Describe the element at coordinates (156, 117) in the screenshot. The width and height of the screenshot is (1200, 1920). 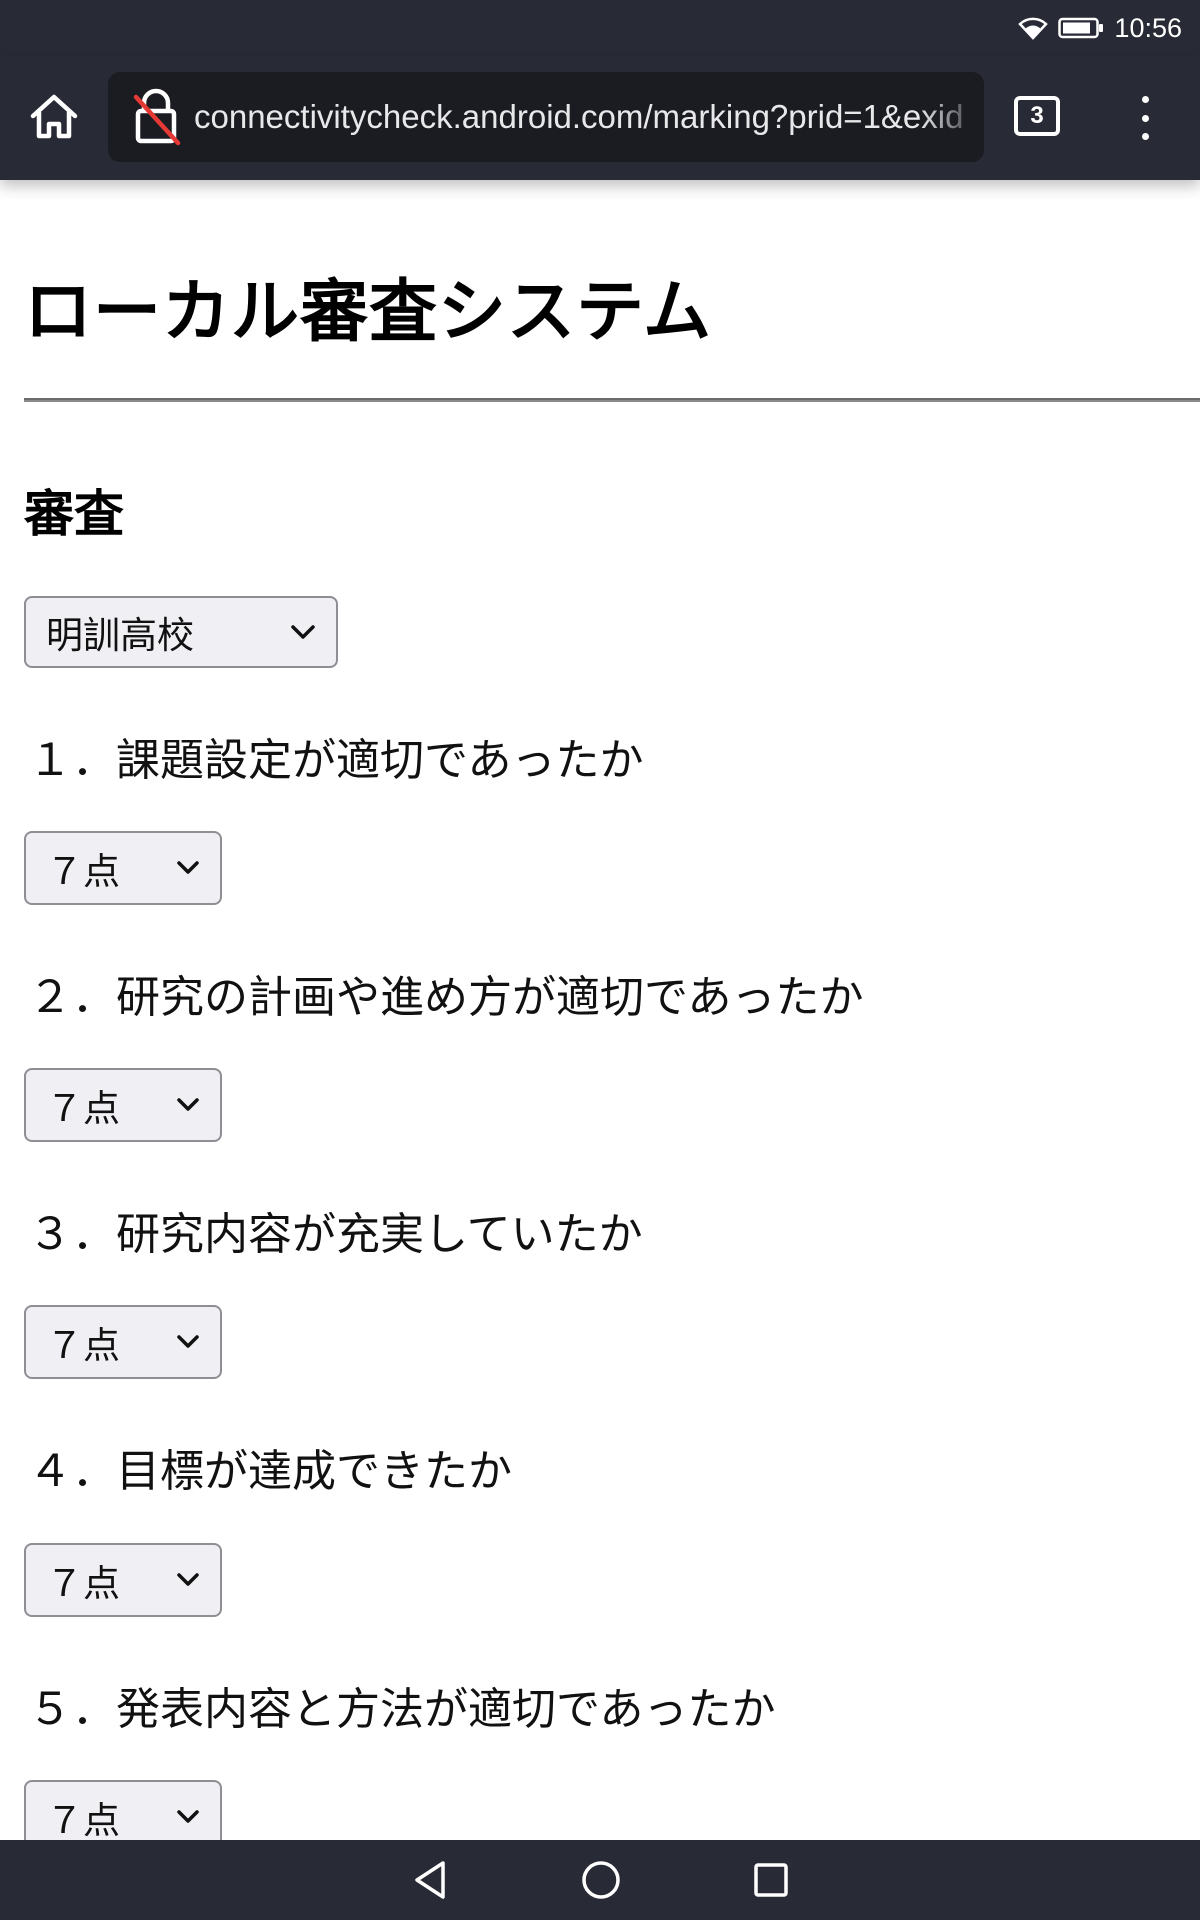
I see `lock-insecure-icon` at that location.